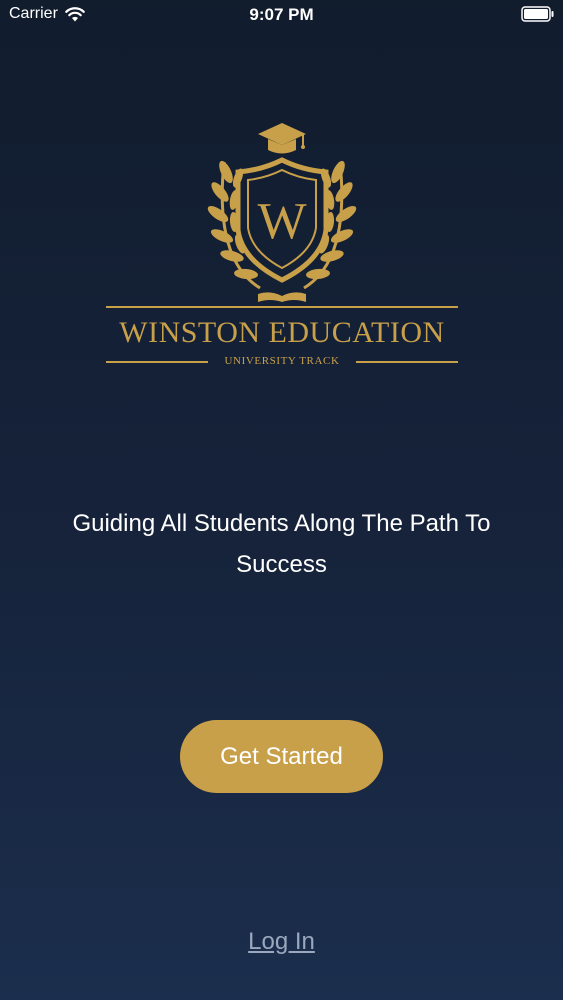 The image size is (563, 1000). I want to click on status-bar: Carrier 9:07 PM, so click(281, 15).